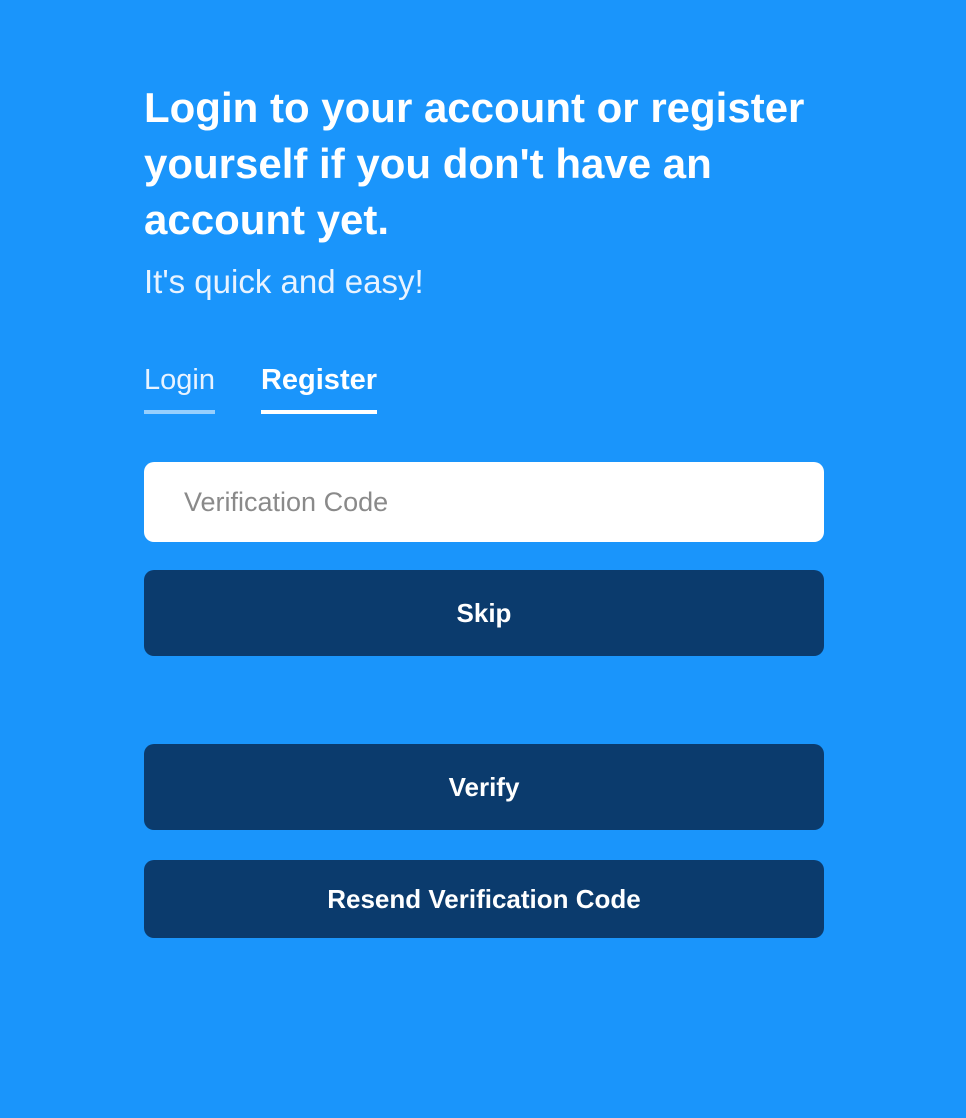 The width and height of the screenshot is (966, 1118). I want to click on verification-code-field-wrapper, so click(484, 502).